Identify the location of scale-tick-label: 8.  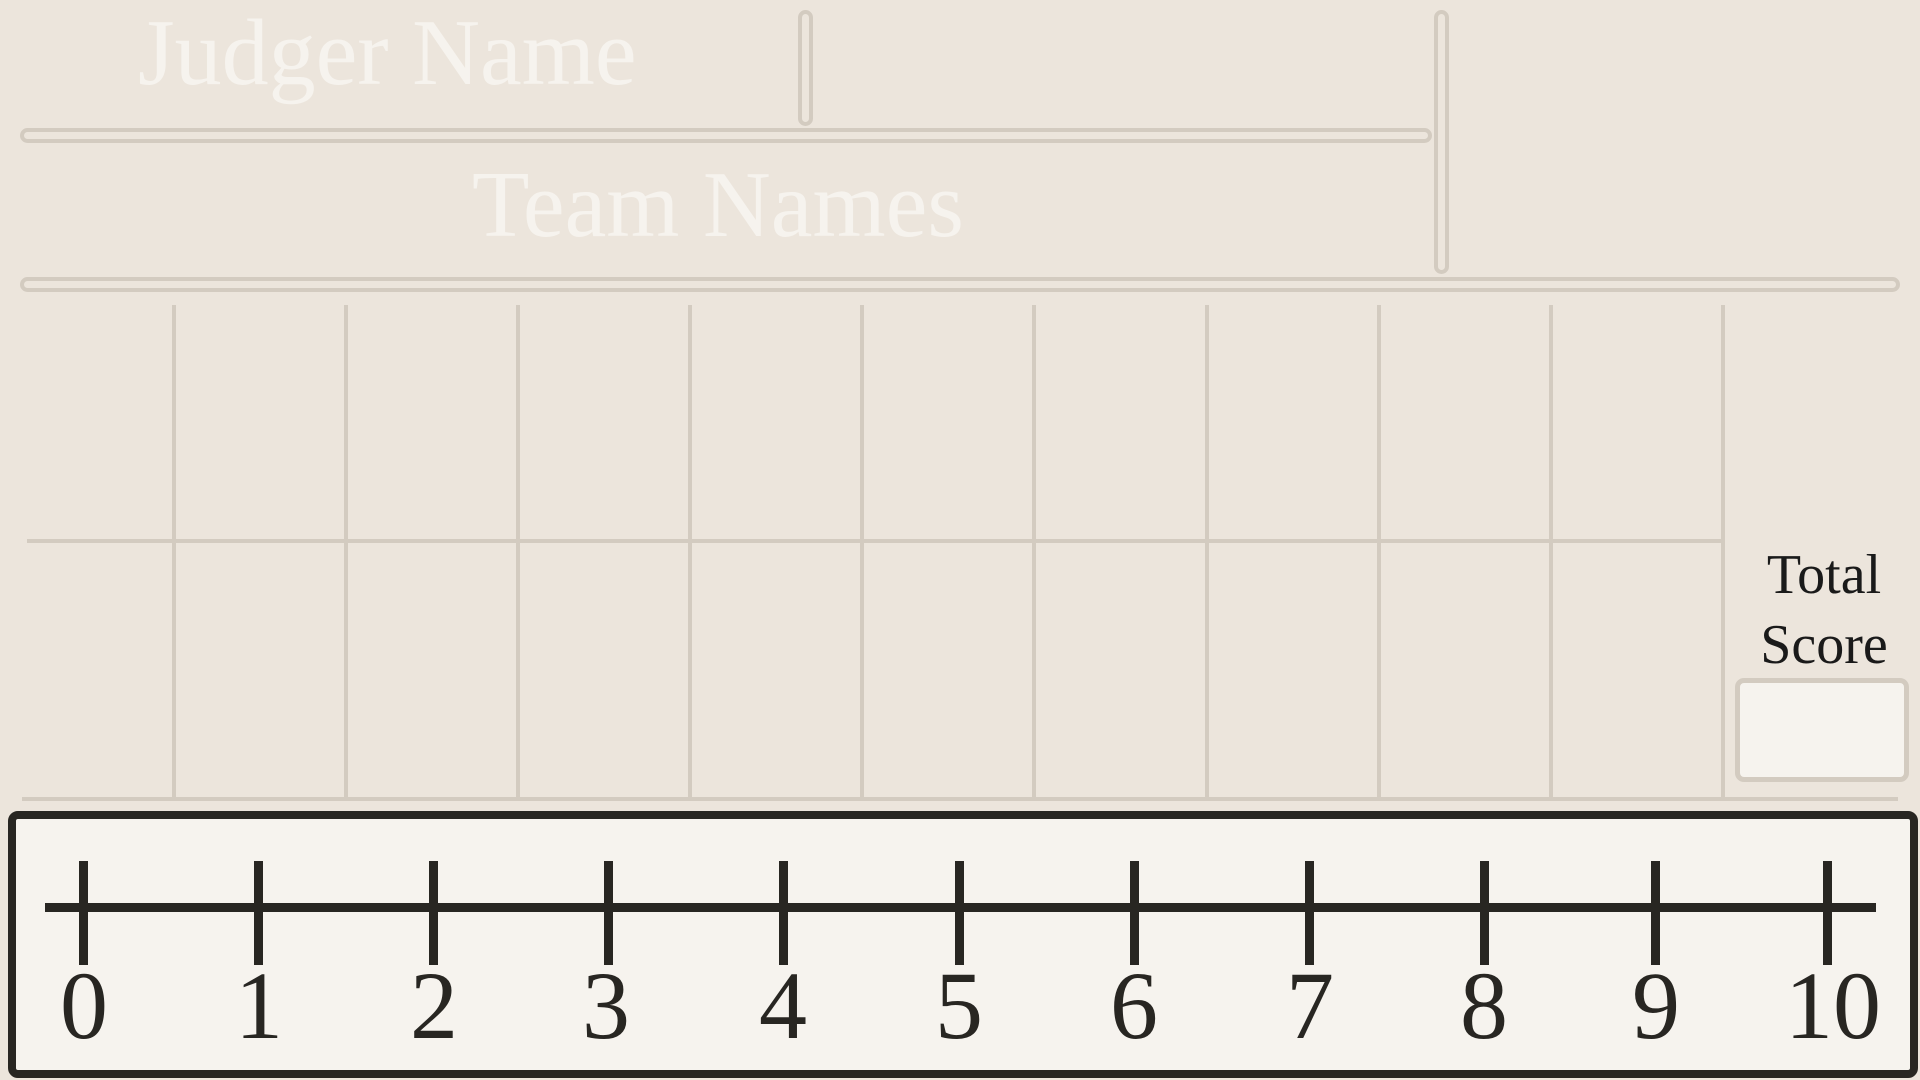
(1484, 1005).